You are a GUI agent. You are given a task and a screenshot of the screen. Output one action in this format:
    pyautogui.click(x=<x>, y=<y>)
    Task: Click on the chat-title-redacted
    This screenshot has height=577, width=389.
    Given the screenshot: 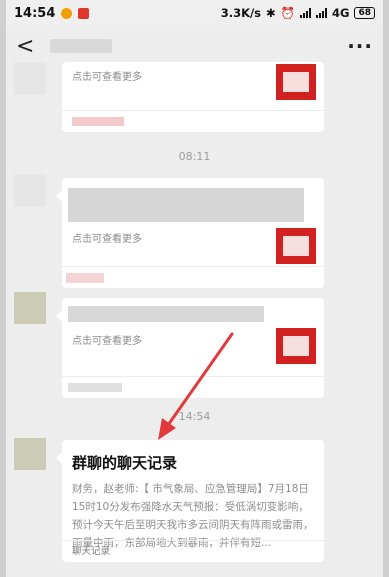 What is the action you would take?
    pyautogui.click(x=81, y=46)
    